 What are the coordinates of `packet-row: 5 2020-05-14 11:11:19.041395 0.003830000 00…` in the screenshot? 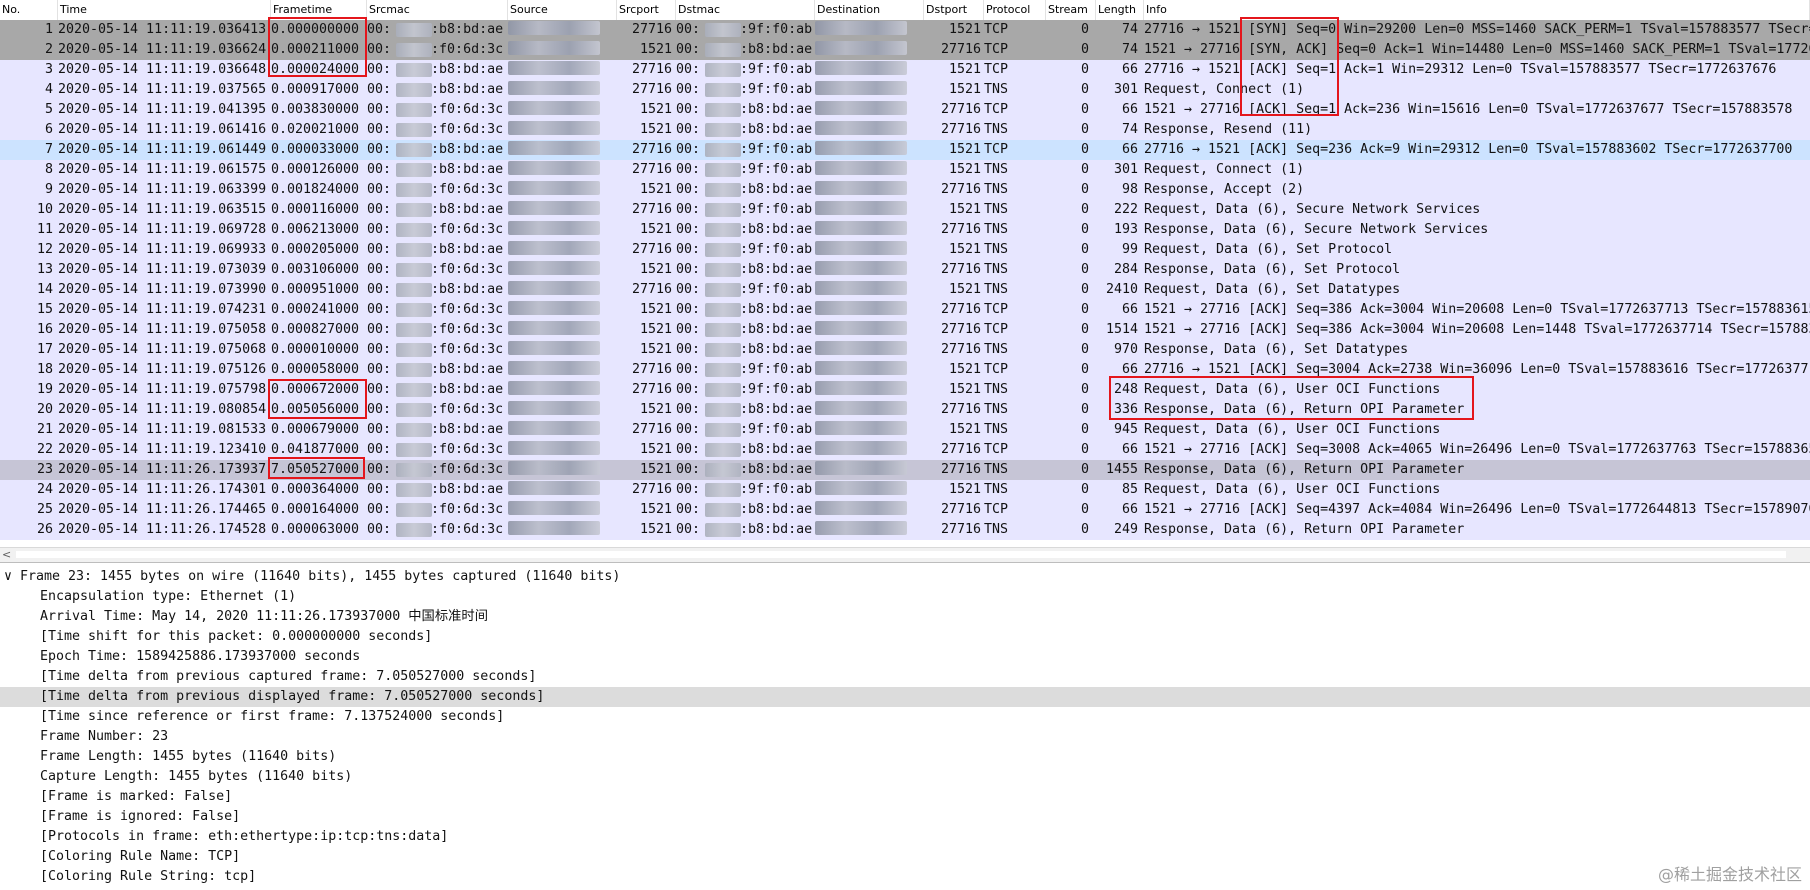 It's located at (905, 110).